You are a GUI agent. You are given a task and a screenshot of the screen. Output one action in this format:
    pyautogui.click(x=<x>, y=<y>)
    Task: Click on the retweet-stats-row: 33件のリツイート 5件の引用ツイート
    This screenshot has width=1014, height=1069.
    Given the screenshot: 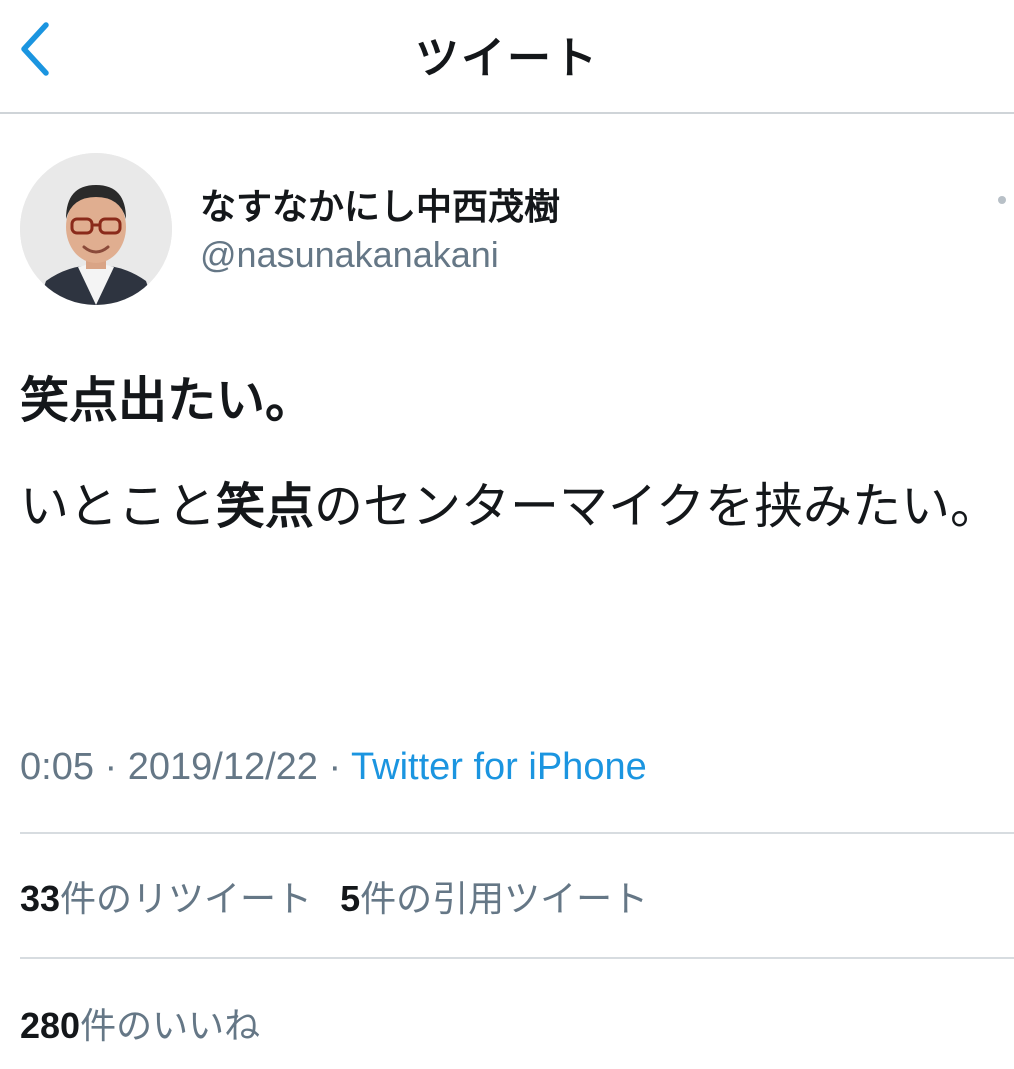 What is the action you would take?
    pyautogui.click(x=334, y=896)
    